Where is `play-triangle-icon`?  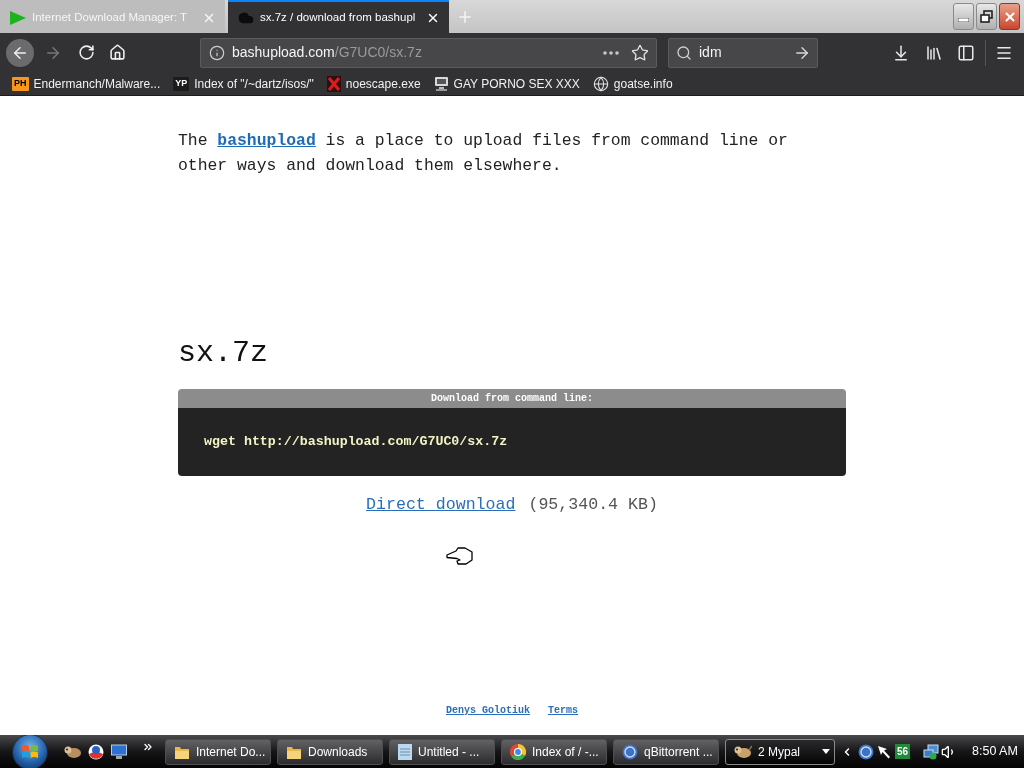 play-triangle-icon is located at coordinates (18, 17).